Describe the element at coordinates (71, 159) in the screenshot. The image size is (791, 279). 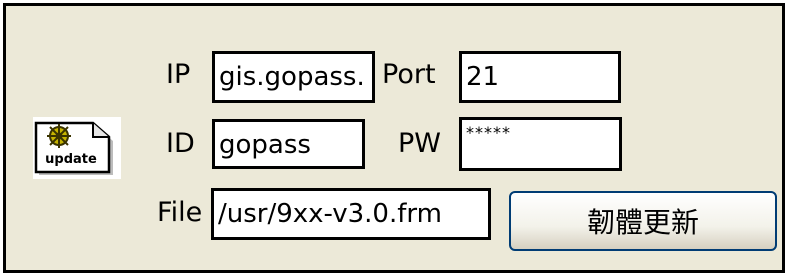
I see `icon-caption: update` at that location.